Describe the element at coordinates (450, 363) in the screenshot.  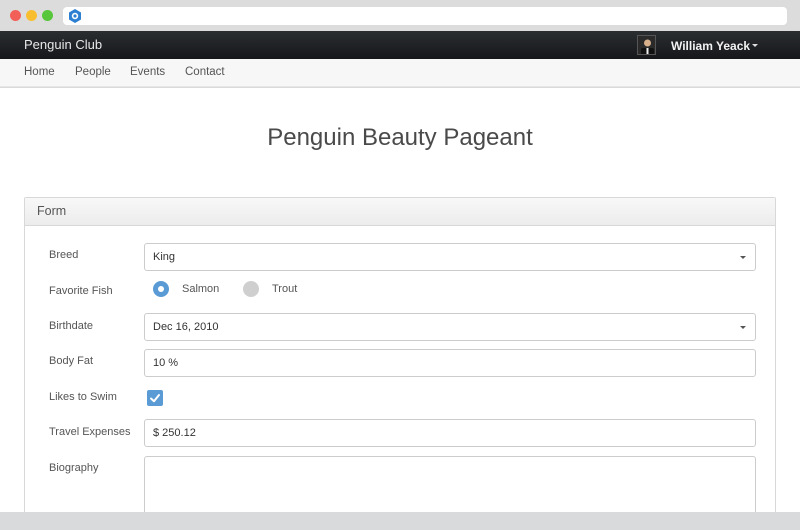
I see `body-fat-input: 10 %` at that location.